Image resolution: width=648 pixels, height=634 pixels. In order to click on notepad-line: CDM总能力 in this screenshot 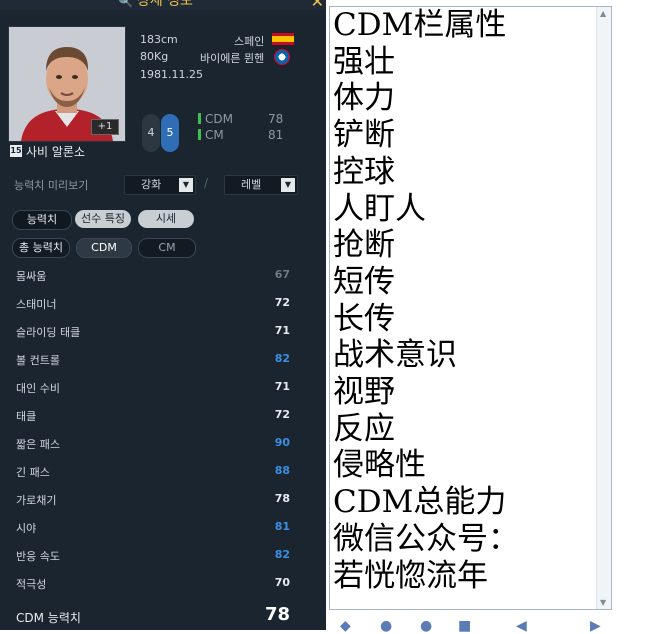, I will do `click(420, 502)`.